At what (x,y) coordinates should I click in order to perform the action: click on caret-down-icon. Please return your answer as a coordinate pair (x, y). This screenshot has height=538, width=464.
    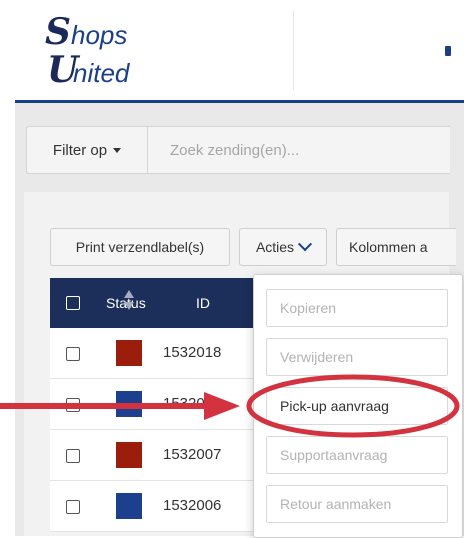
    Looking at the image, I should click on (117, 150).